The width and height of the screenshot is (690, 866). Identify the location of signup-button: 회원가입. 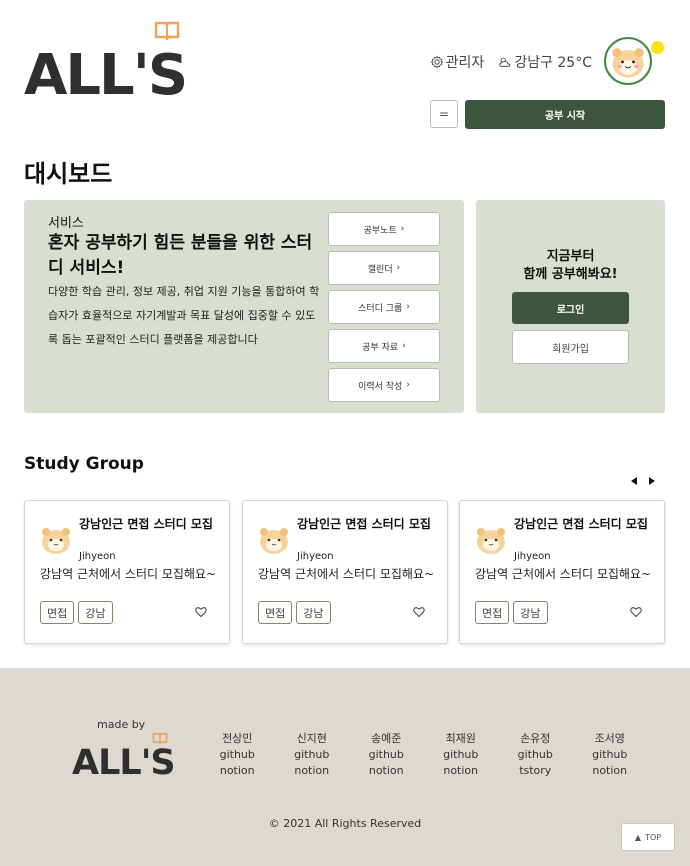
(570, 347).